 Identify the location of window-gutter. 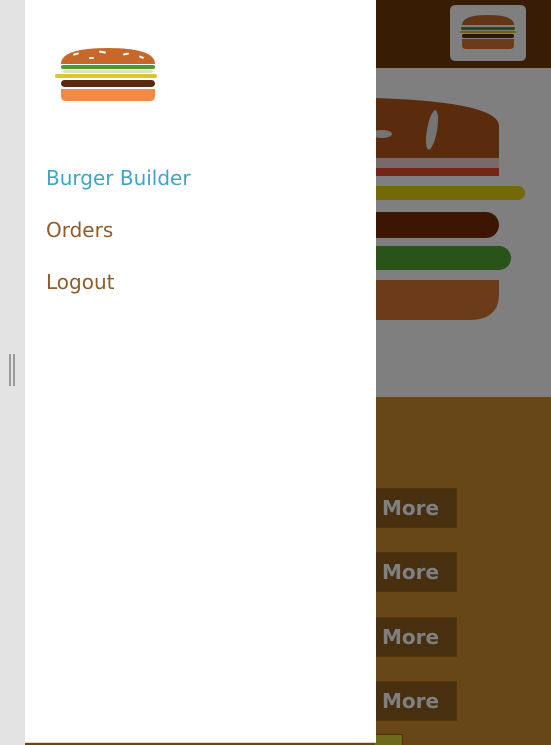
(13, 372).